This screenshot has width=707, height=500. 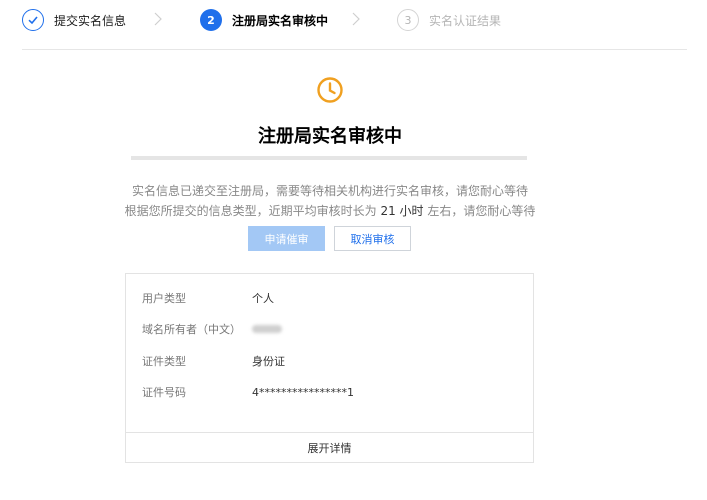 I want to click on clock-icon, so click(x=330, y=90).